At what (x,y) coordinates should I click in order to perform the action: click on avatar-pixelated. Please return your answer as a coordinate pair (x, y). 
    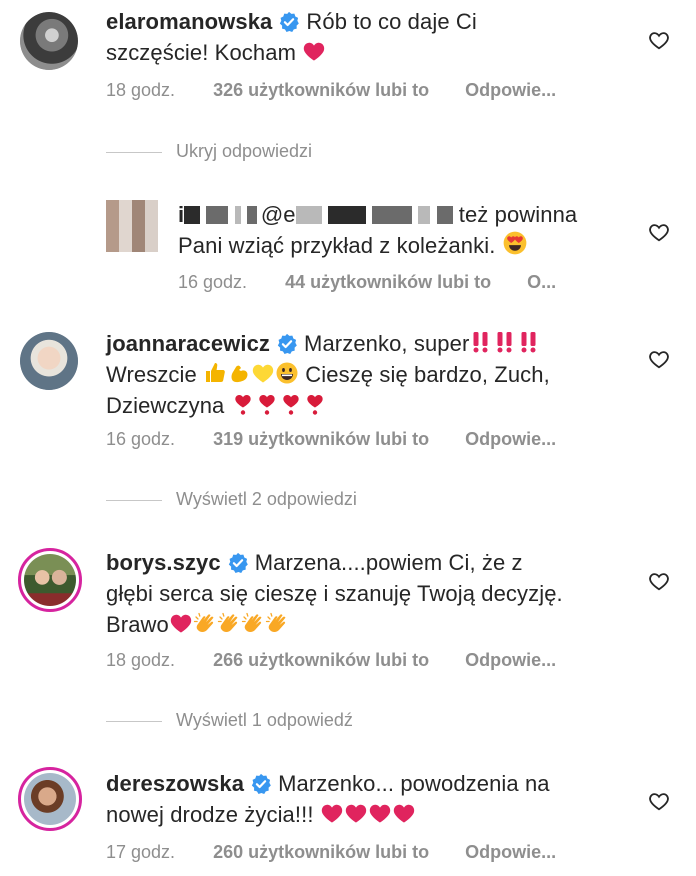
    Looking at the image, I should click on (132, 226).